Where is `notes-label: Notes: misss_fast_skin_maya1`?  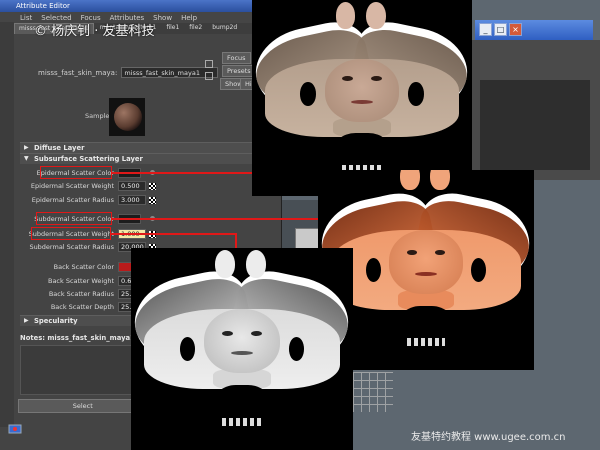
notes-label: Notes: misss_fast_skin_maya1 is located at coordinates (77, 338).